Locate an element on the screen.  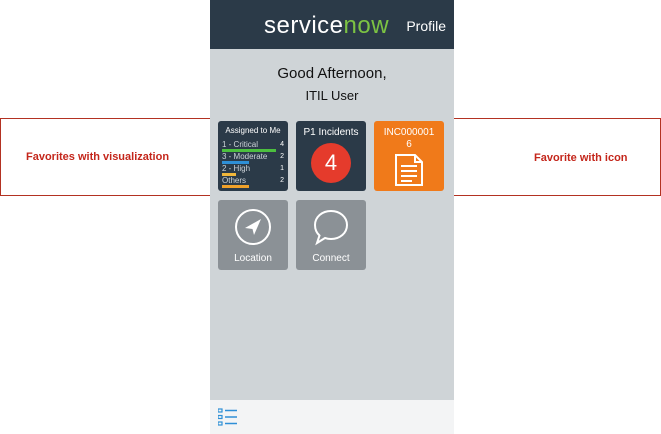
assigned-bar is located at coordinates (235, 186).